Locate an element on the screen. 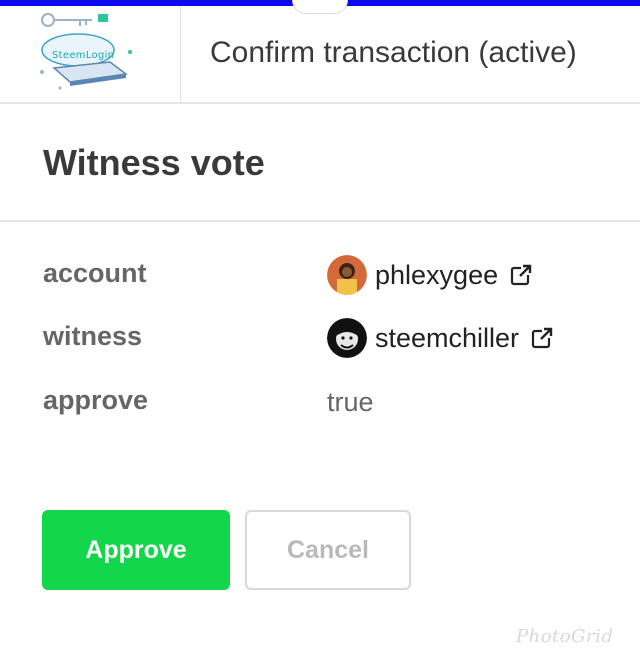 The height and width of the screenshot is (666, 640). header: SteemLogin Confirm transaction (active) is located at coordinates (320, 55).